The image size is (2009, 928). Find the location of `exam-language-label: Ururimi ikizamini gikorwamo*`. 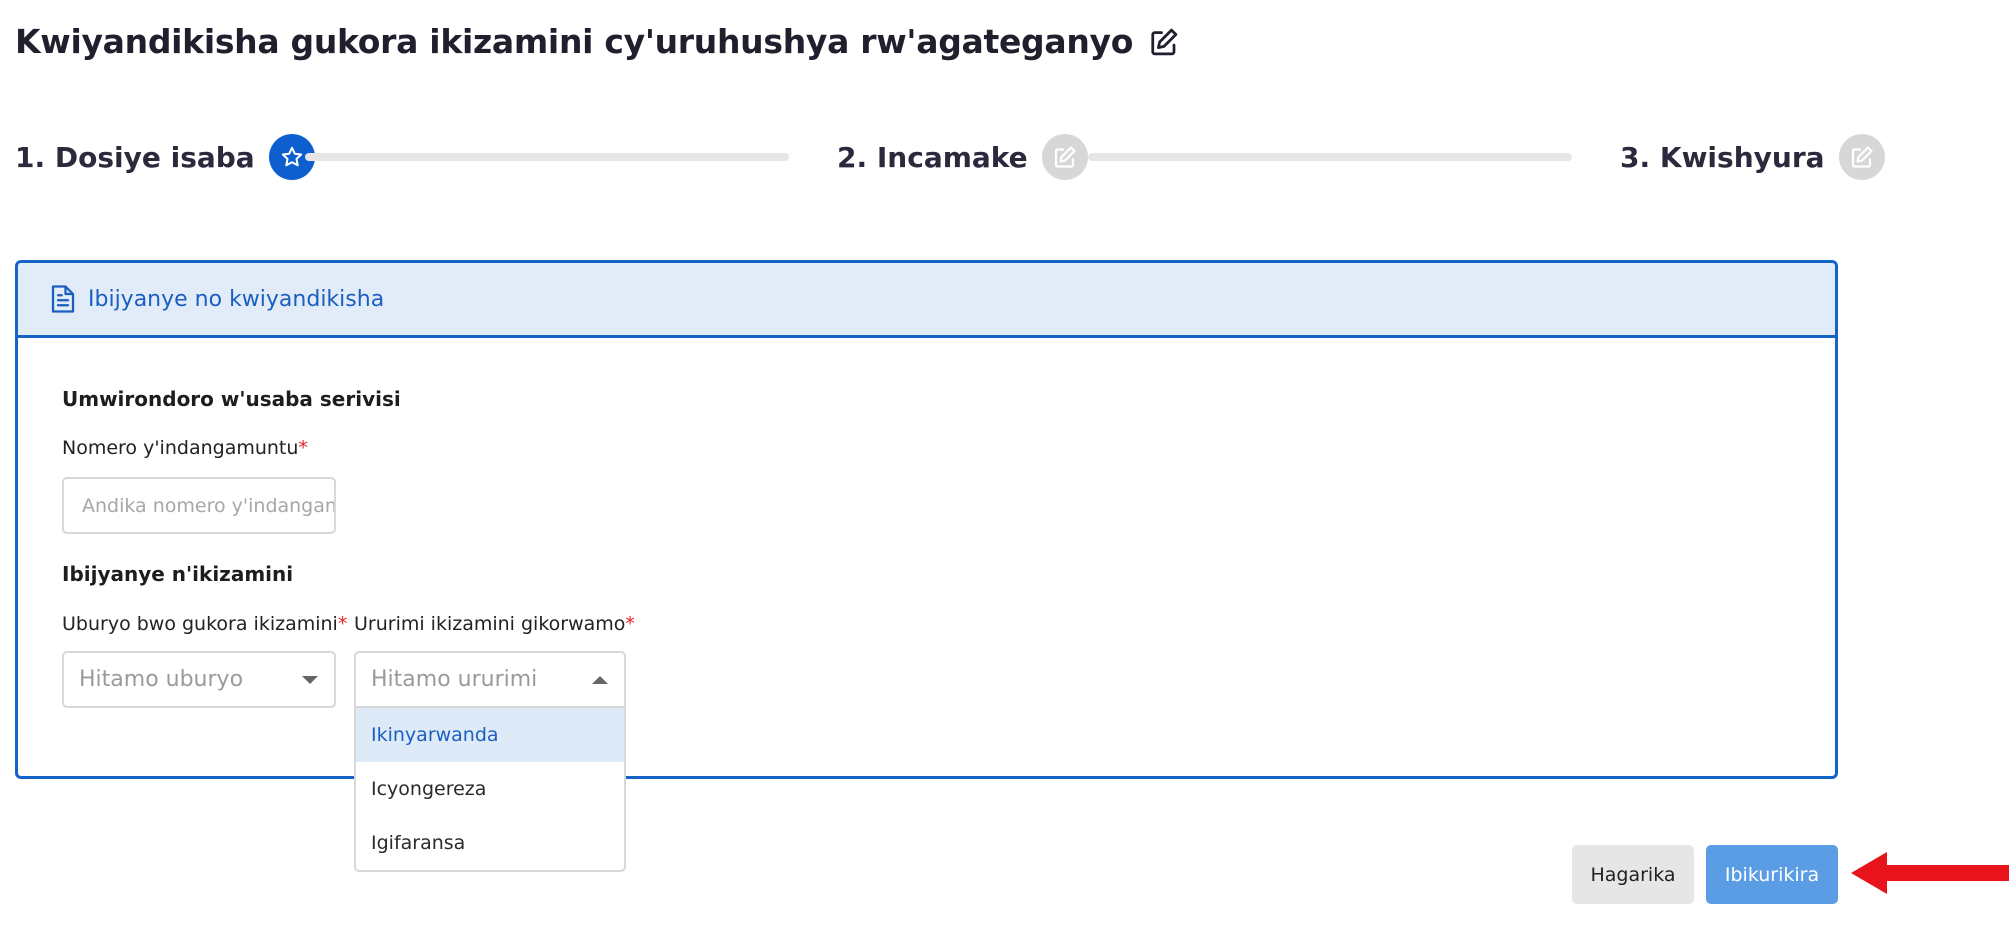

exam-language-label: Ururimi ikizamini gikorwamo* is located at coordinates (494, 624).